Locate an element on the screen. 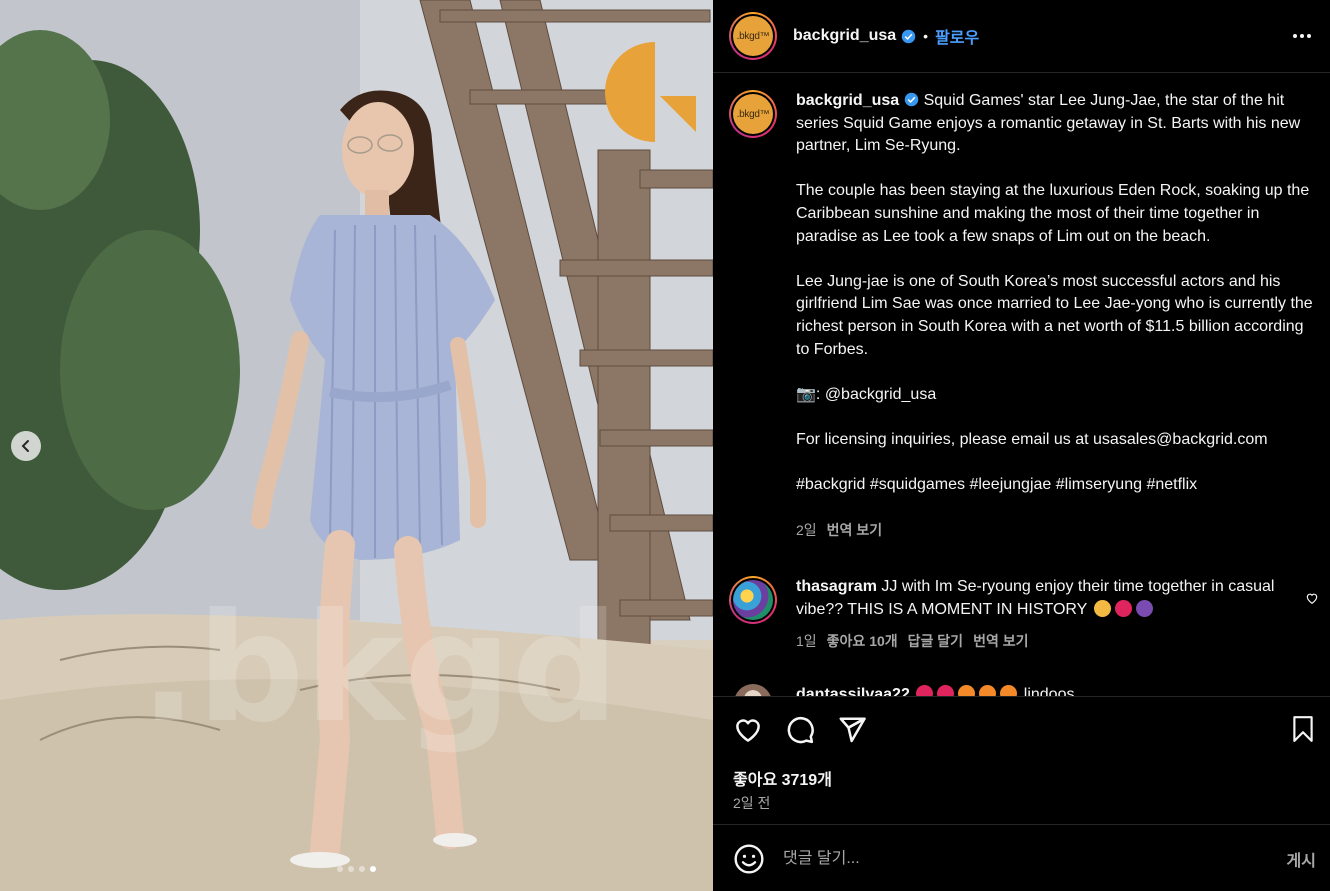 This screenshot has height=891, width=1330. follow-button: 팔로우 is located at coordinates (957, 36).